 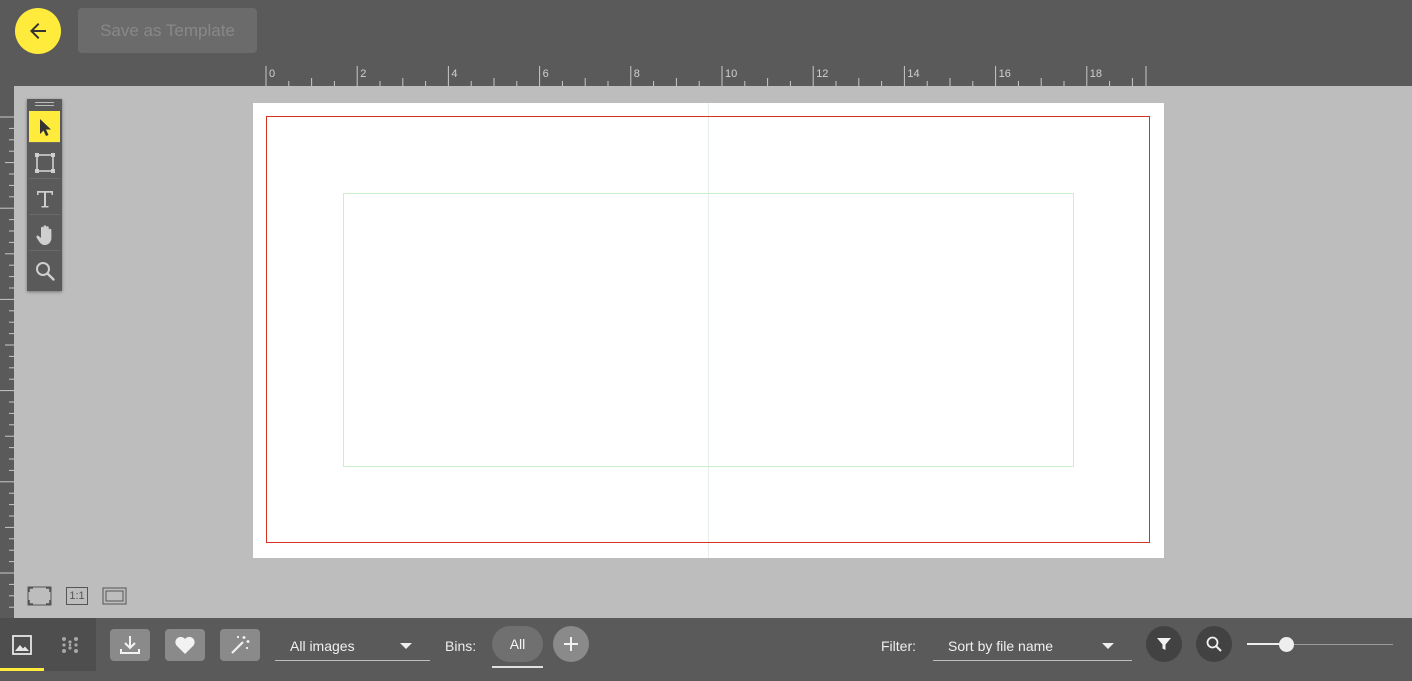 I want to click on vertical-ruler, so click(x=7, y=352).